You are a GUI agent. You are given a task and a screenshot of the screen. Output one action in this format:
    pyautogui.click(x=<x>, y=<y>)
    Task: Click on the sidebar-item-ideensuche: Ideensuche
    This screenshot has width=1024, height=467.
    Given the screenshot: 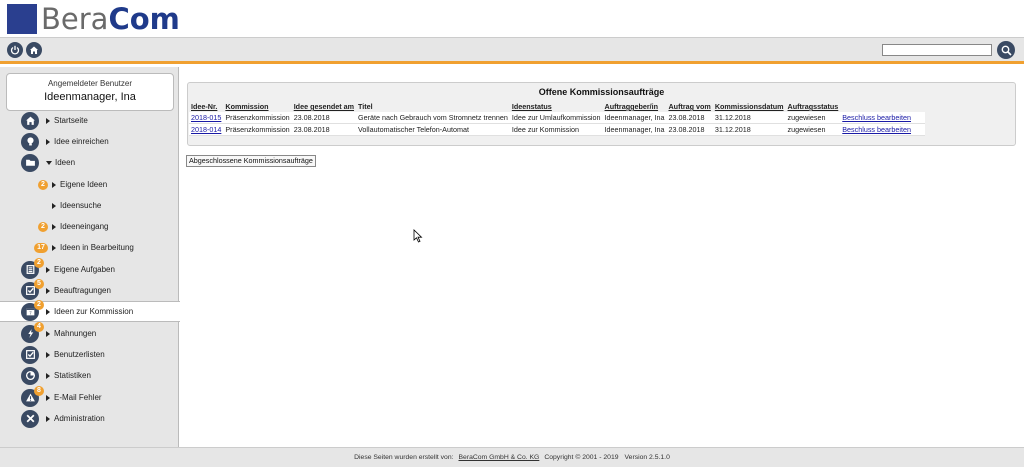 What is the action you would take?
    pyautogui.click(x=89, y=205)
    